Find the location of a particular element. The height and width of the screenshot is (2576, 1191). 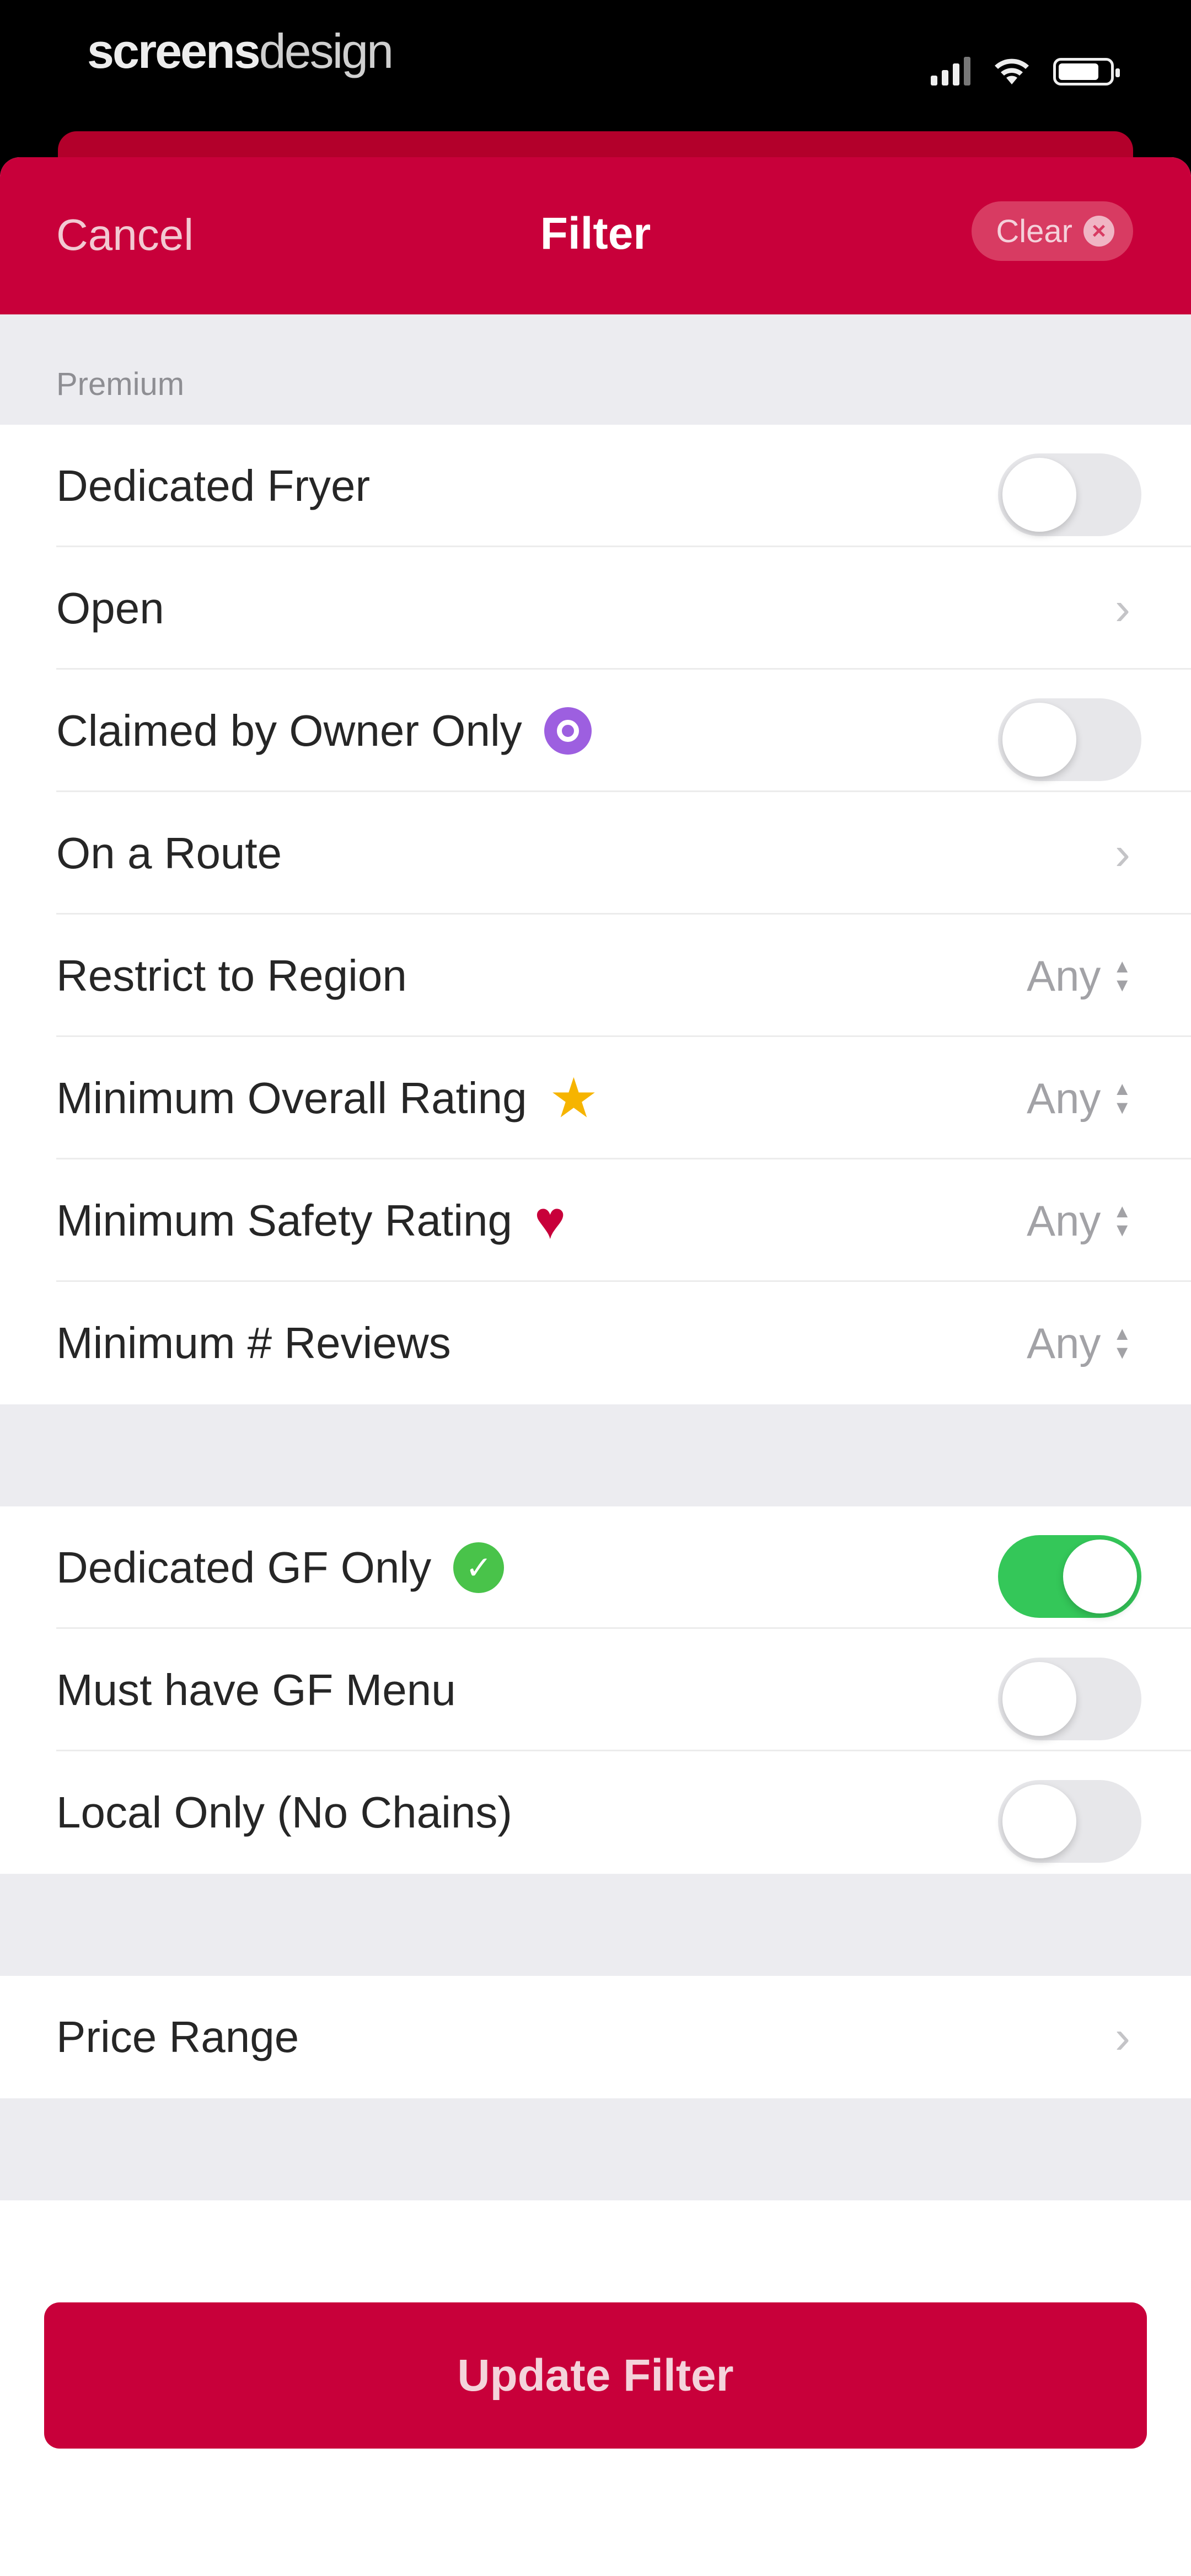

x-circle-icon: × is located at coordinates (1098, 231).